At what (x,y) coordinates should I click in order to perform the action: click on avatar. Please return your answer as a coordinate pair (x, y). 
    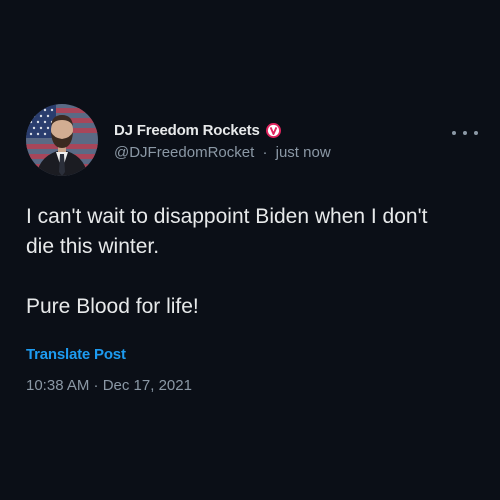
    Looking at the image, I should click on (62, 140).